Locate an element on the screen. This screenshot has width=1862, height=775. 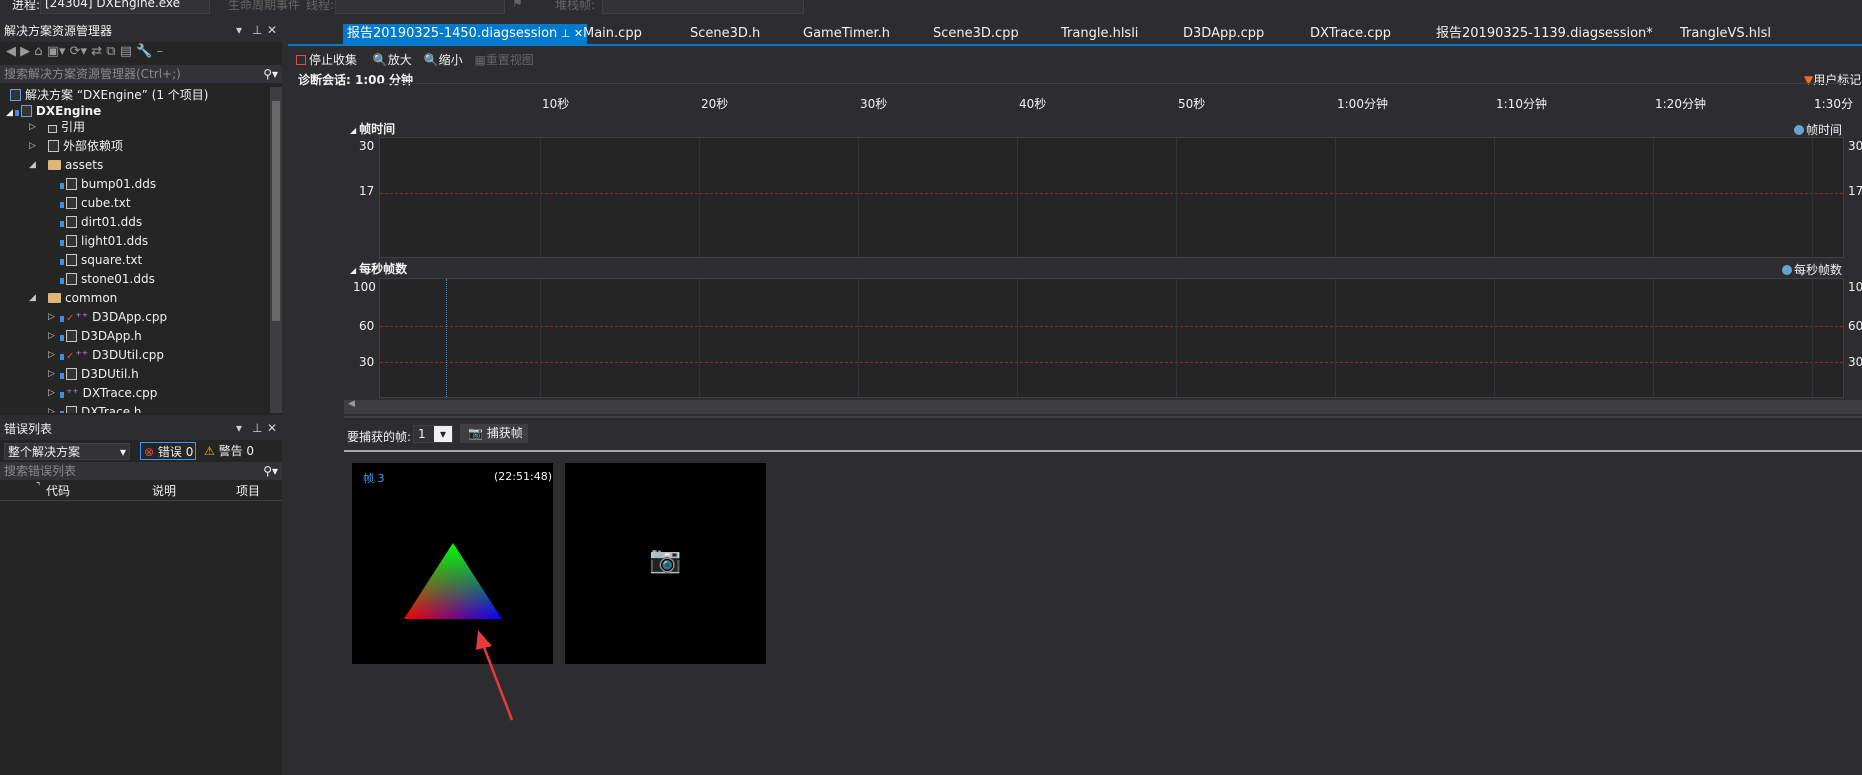
lifecycle-events: 生命周期事件 is located at coordinates (264, 6).